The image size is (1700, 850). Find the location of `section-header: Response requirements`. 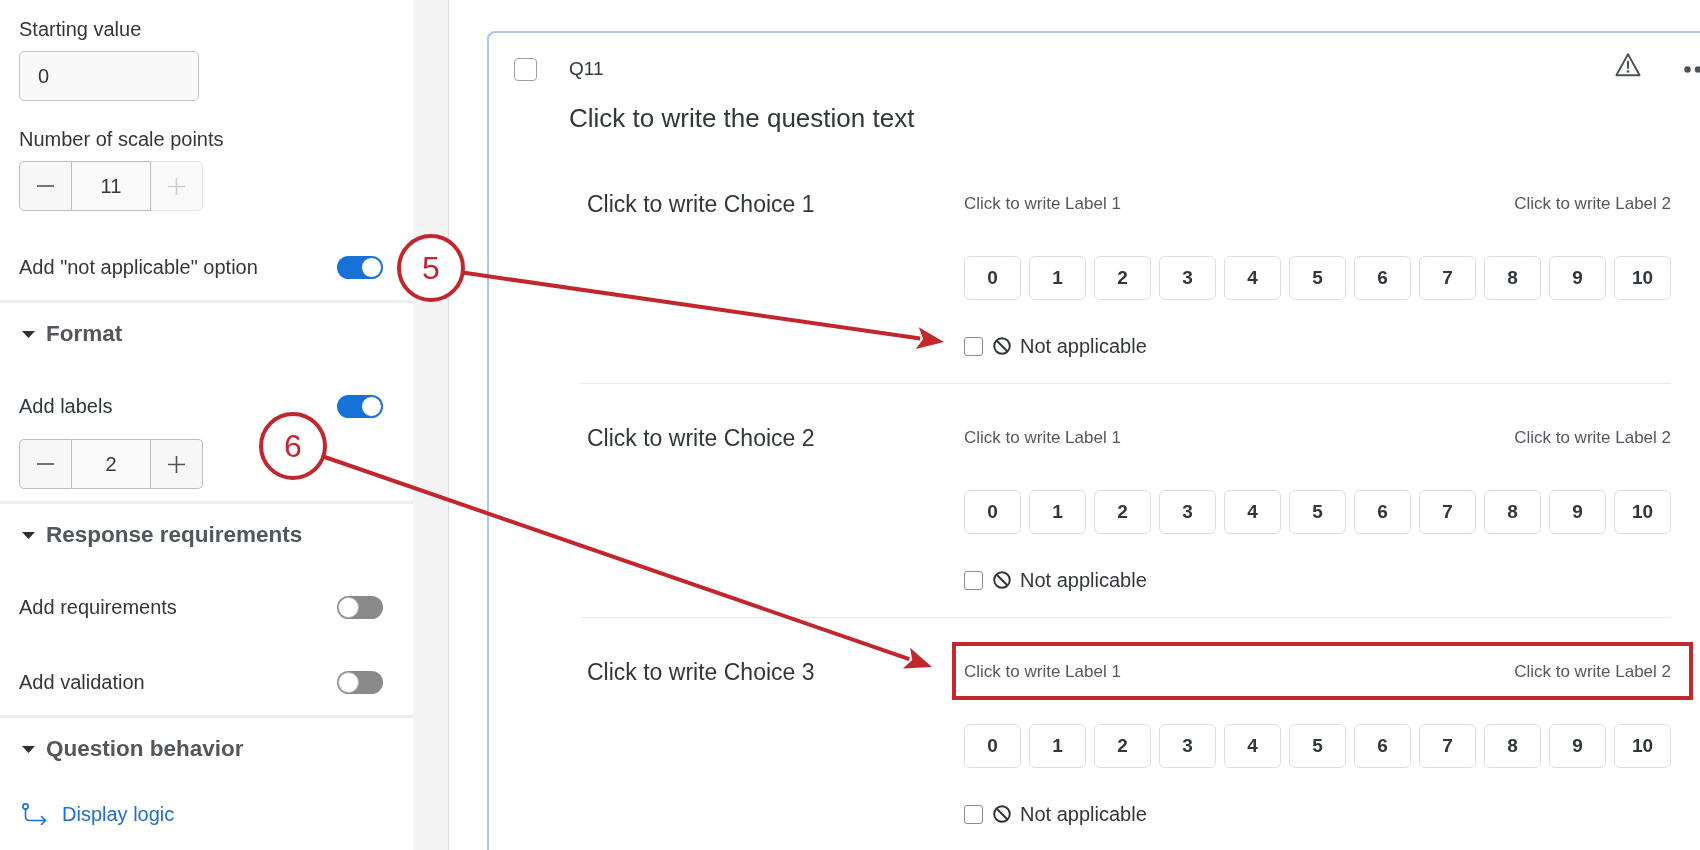

section-header: Response requirements is located at coordinates (161, 535).